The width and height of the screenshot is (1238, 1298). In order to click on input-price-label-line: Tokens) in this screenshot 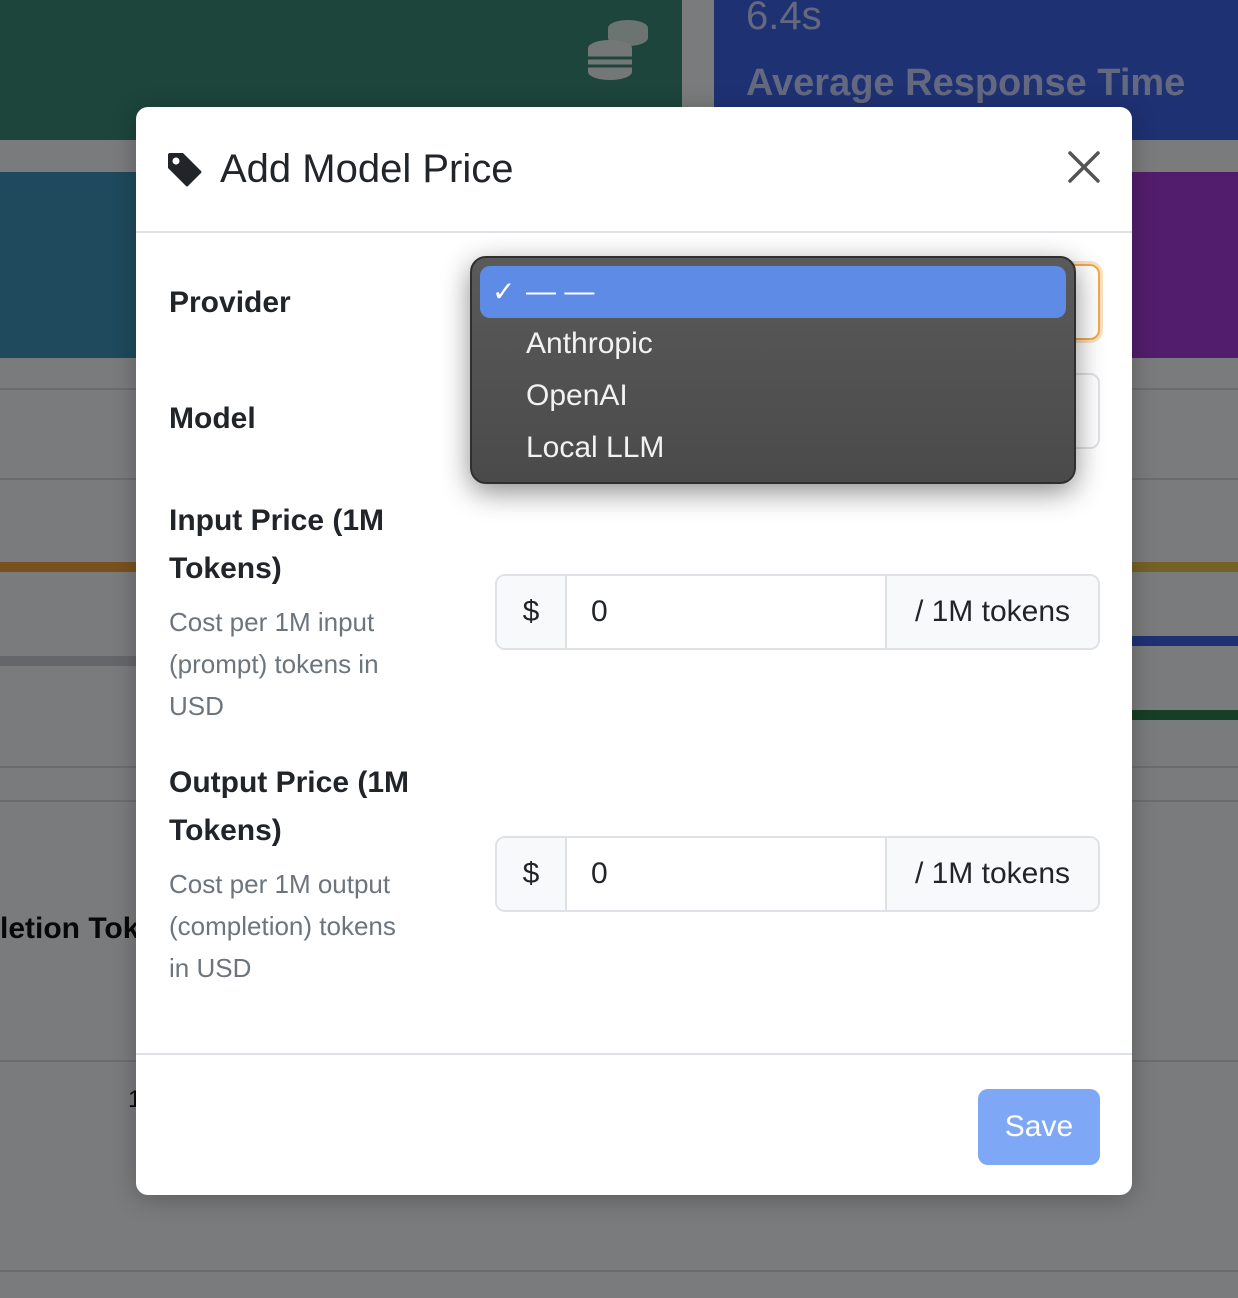, I will do `click(225, 568)`.